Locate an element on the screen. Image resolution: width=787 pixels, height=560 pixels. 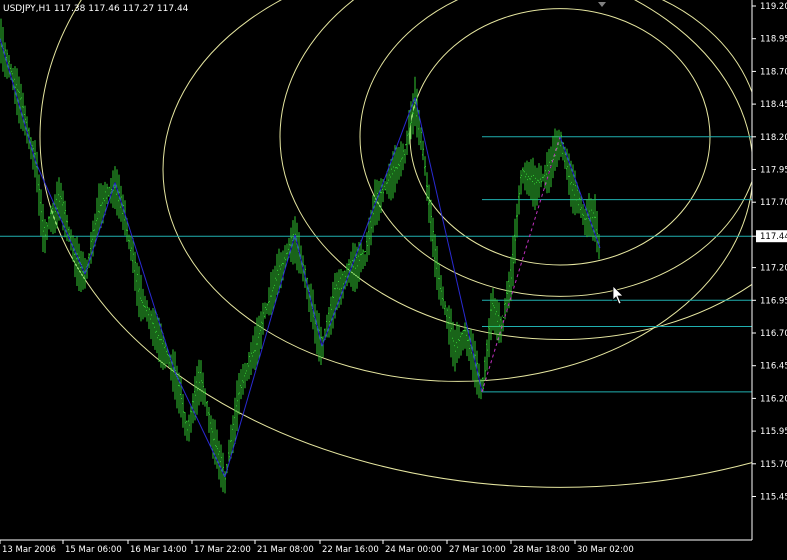
x-tick-label: 17 Mar 22:00 is located at coordinates (222, 550).